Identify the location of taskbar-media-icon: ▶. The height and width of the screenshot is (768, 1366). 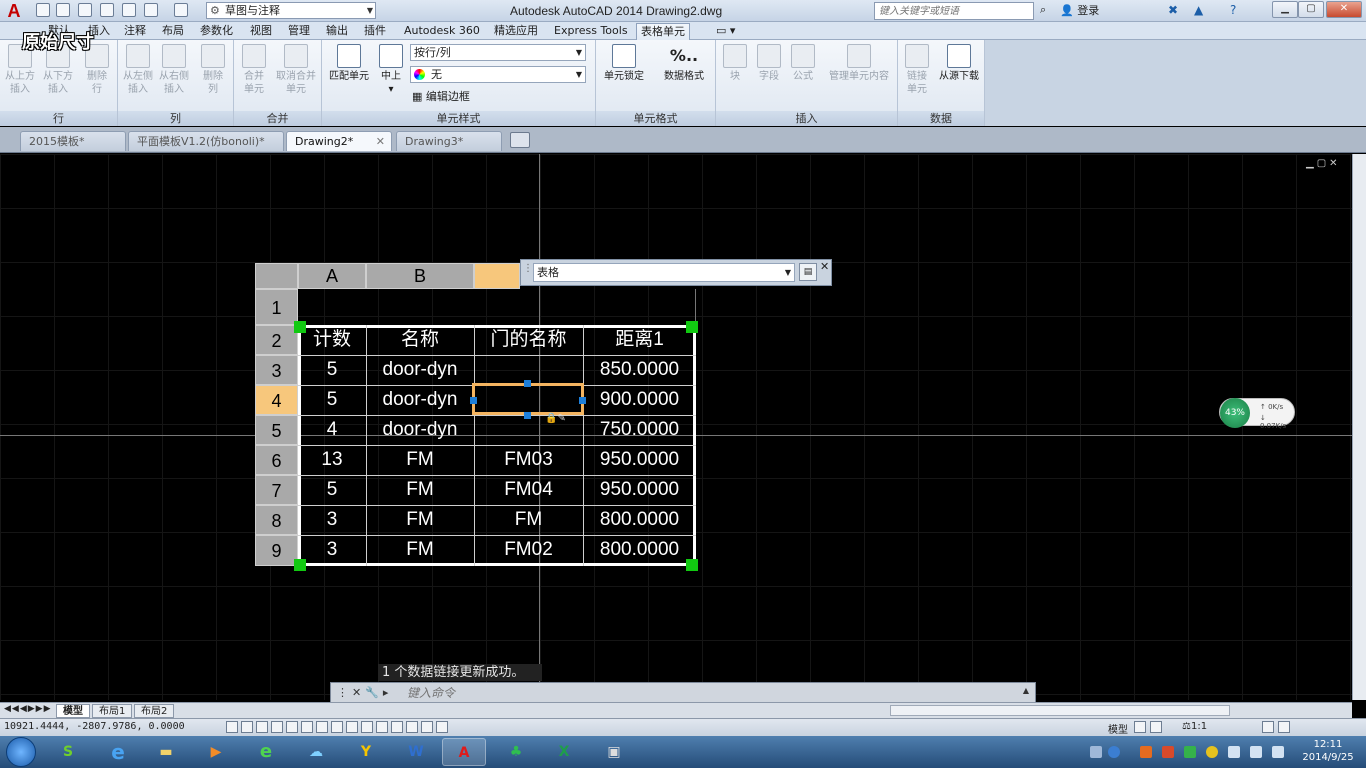
(216, 752).